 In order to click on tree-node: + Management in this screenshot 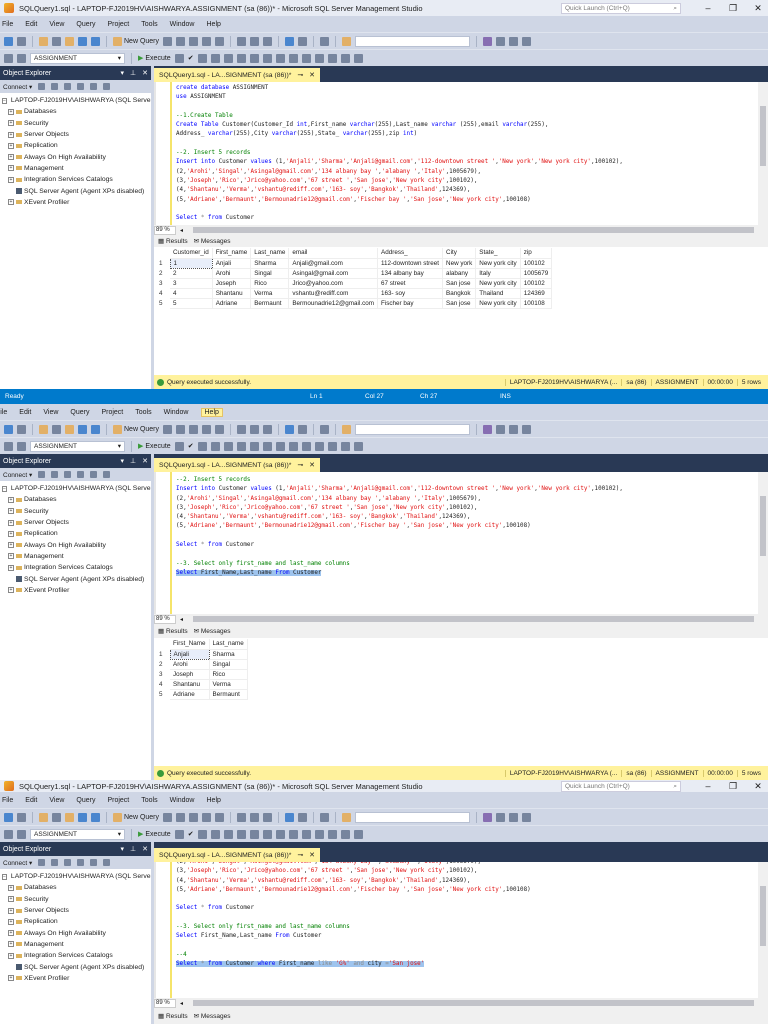, I will do `click(75, 556)`.